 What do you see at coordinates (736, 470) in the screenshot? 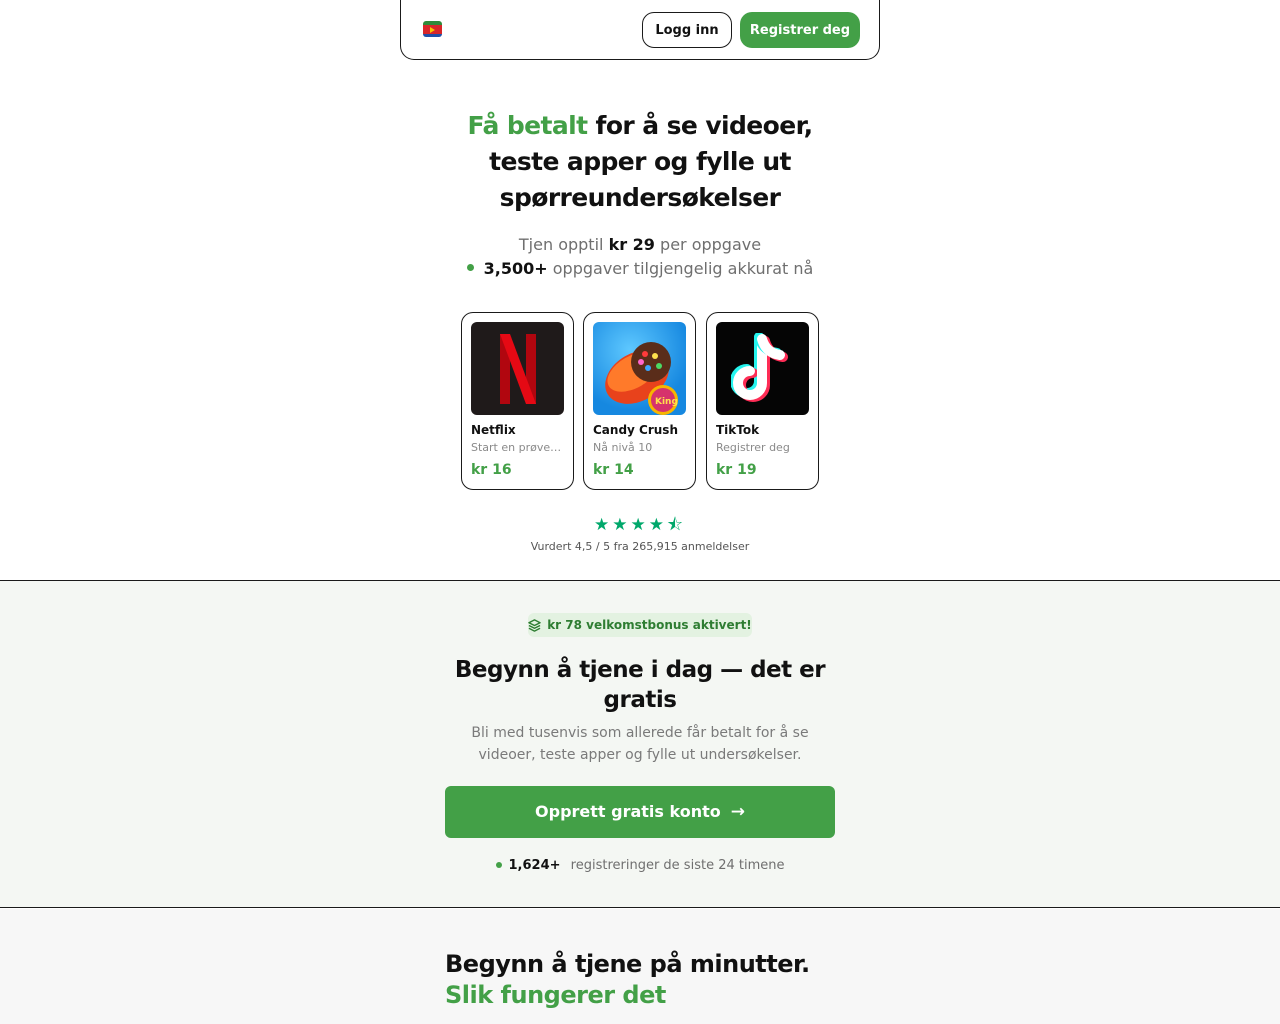
I see `task-price: kr 19` at bounding box center [736, 470].